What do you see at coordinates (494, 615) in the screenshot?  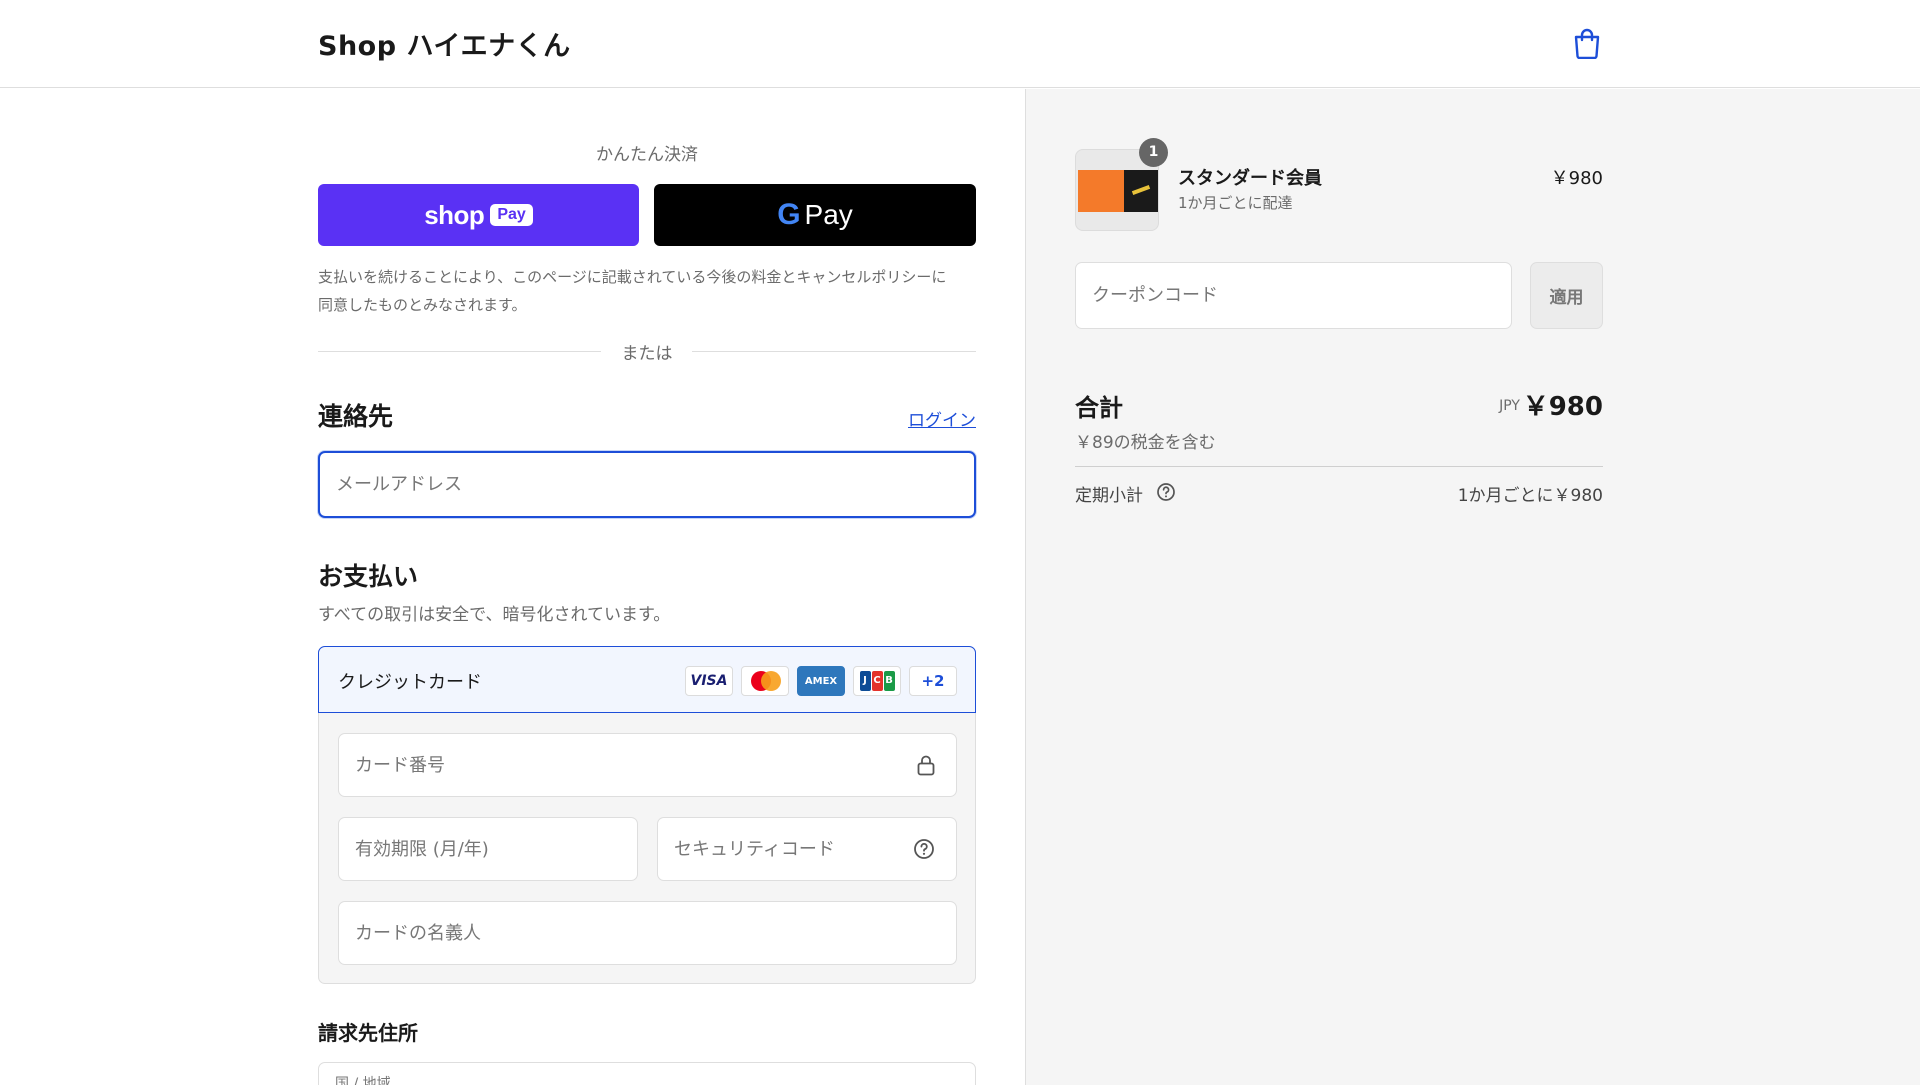 I see `payment-subtitle: すべての取引は安全で、暗号化されています。` at bounding box center [494, 615].